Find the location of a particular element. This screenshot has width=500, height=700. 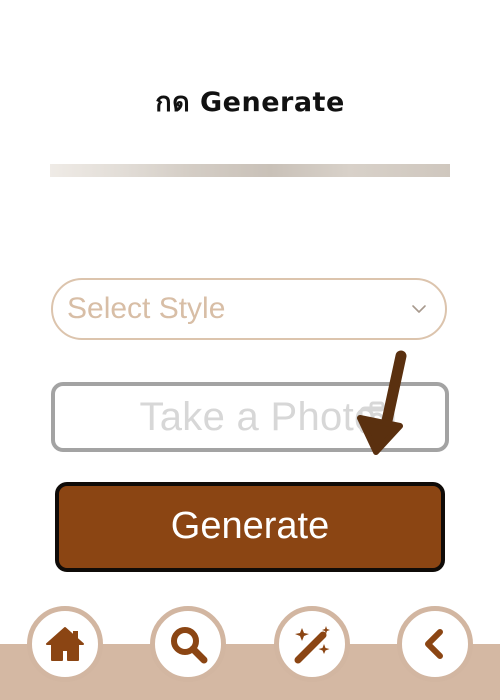

take-photo-label: Take a Photo is located at coordinates (258, 416).